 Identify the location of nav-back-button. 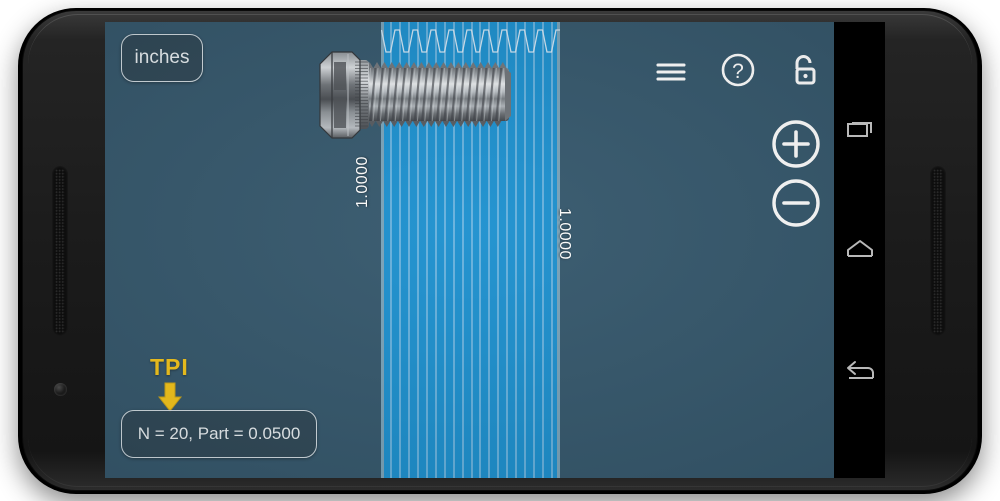
(859, 372).